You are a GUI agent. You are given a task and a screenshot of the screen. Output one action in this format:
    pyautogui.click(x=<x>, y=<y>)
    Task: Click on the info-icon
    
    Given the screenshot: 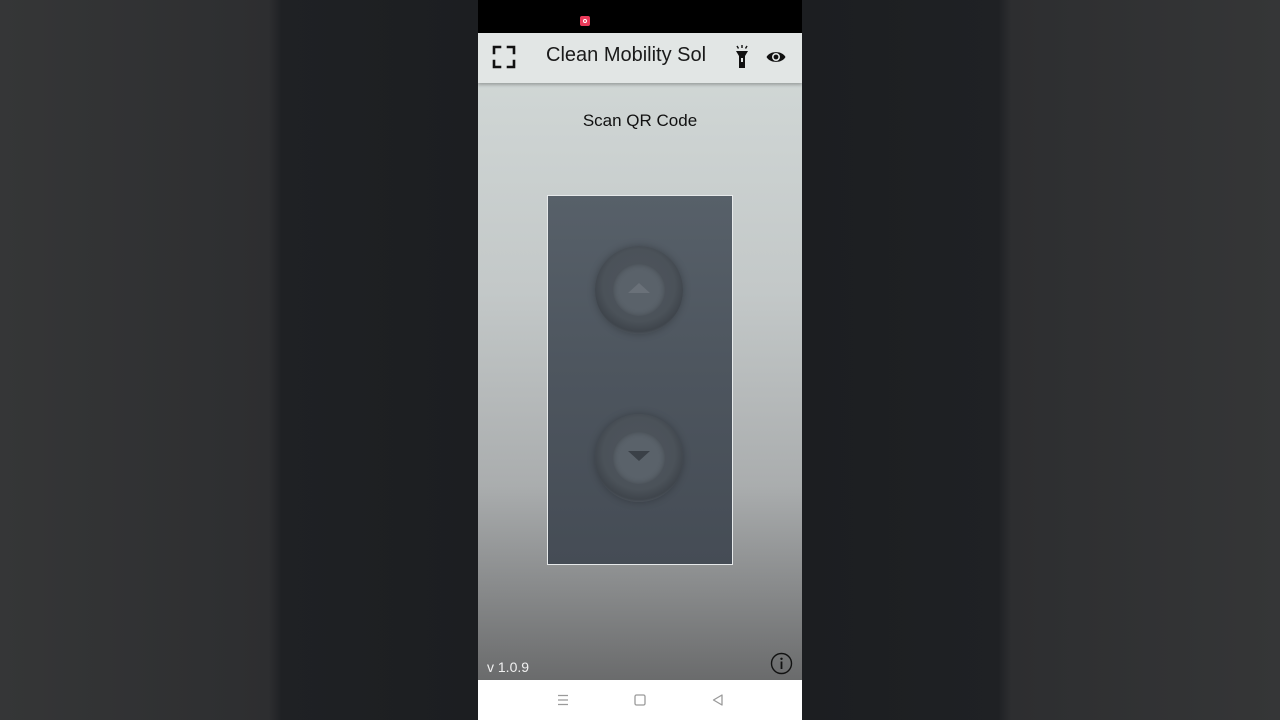 What is the action you would take?
    pyautogui.click(x=781, y=663)
    